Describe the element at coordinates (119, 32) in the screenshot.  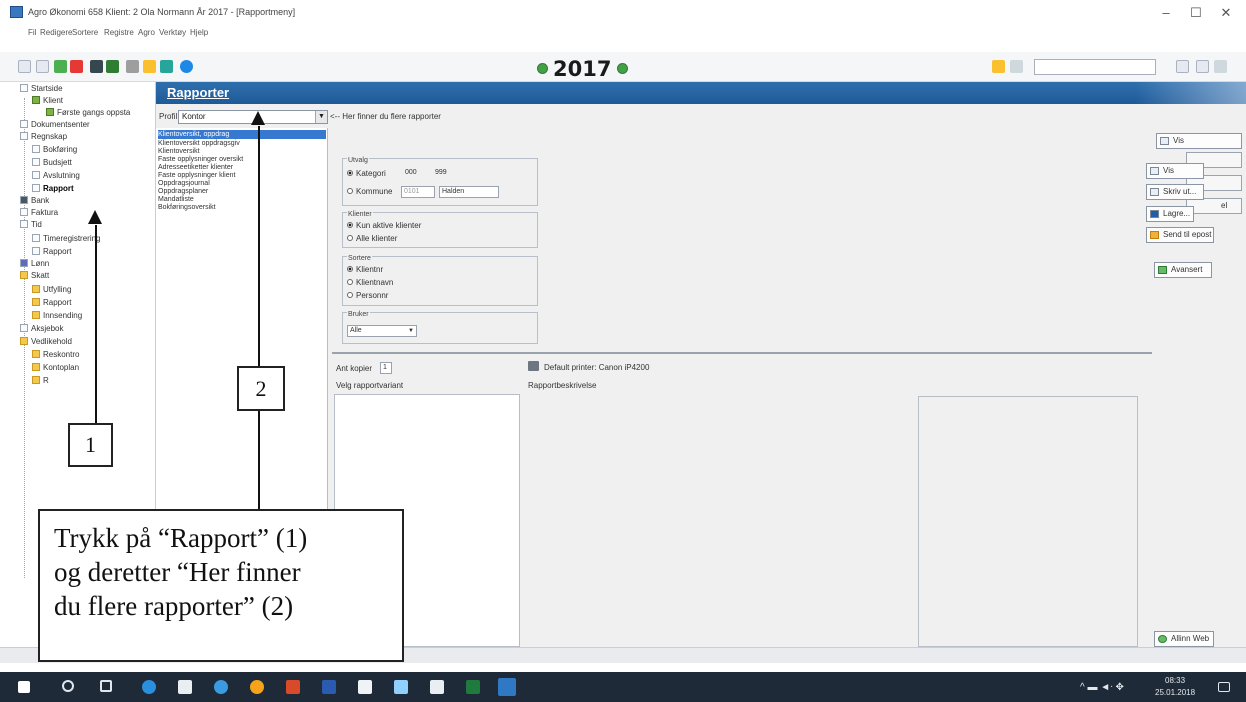
I see `menu-registre: Registre` at that location.